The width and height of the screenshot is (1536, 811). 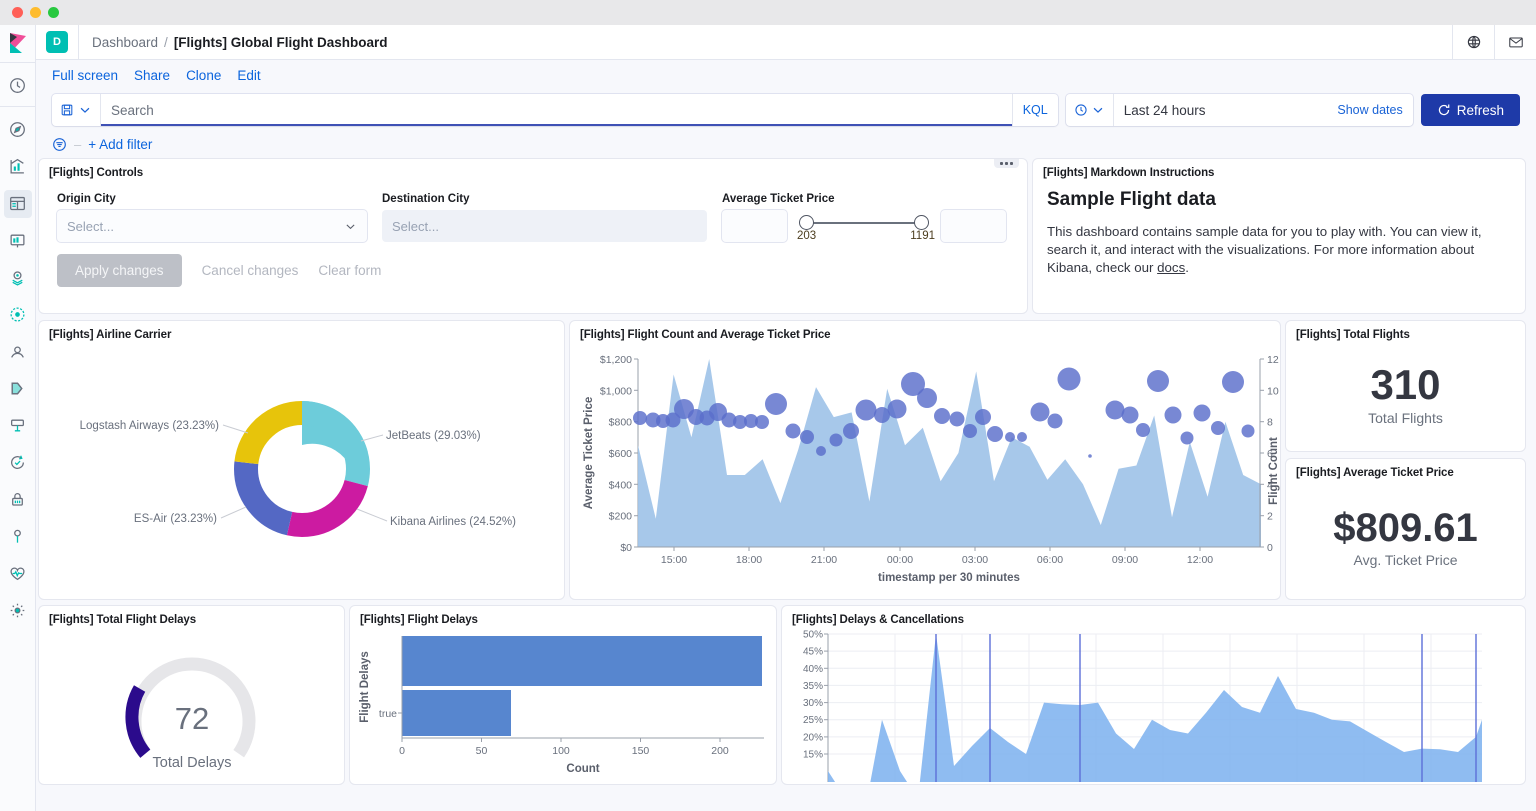 What do you see at coordinates (806, 222) in the screenshot?
I see `slider-knob-min` at bounding box center [806, 222].